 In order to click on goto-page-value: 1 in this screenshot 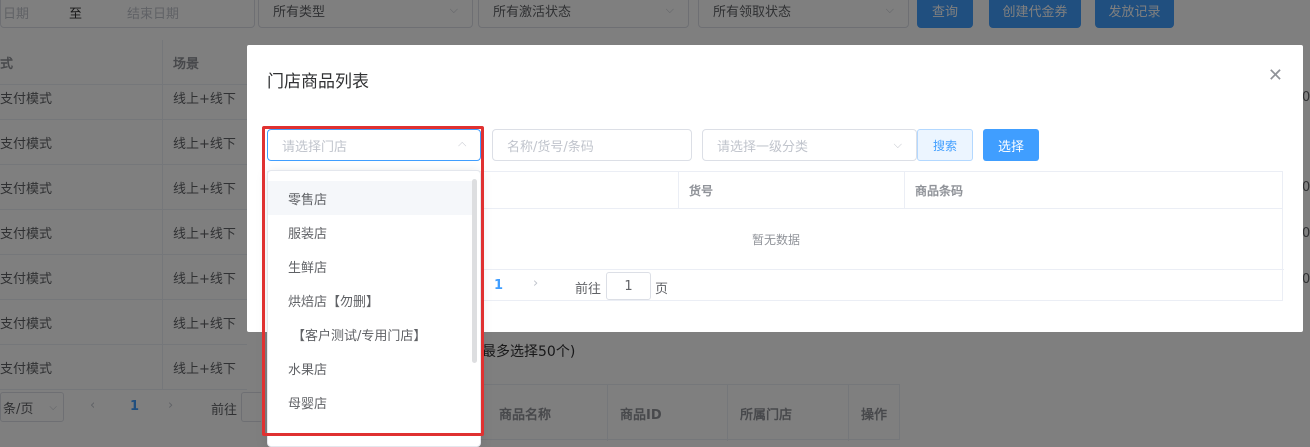, I will do `click(628, 286)`.